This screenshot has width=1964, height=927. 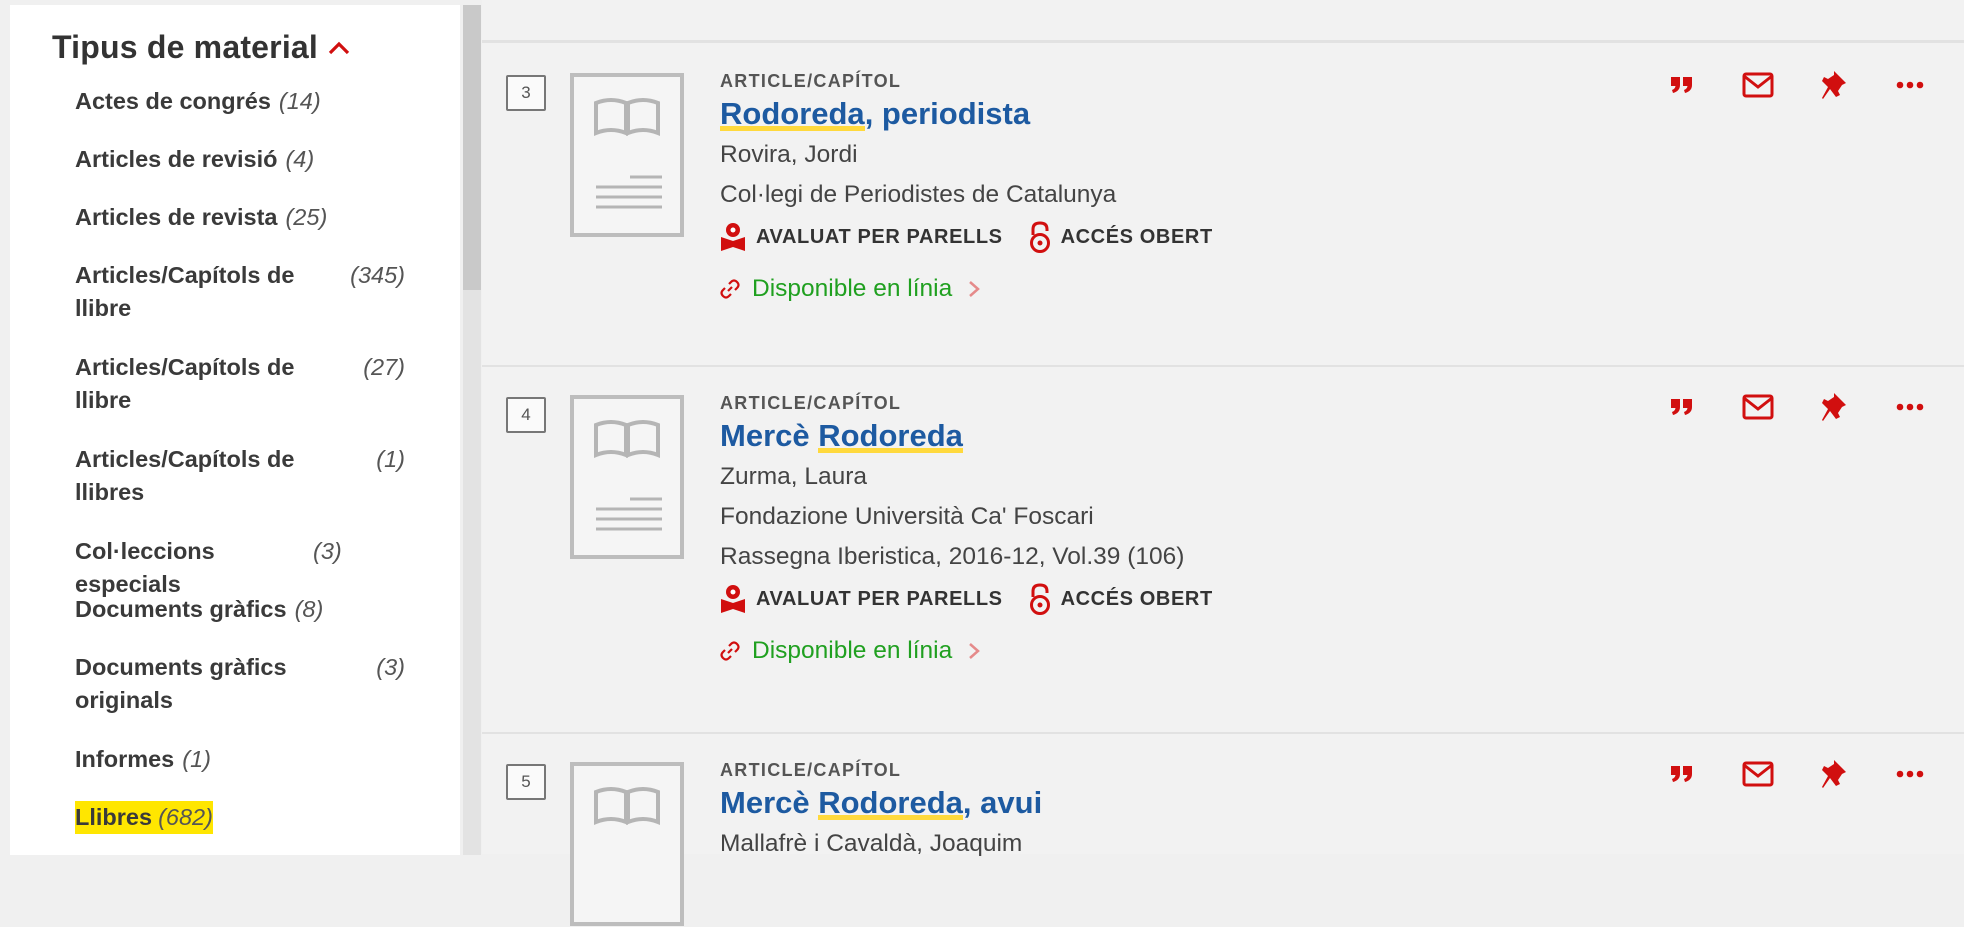 I want to click on facet-item: Documents gràfics (8), so click(x=240, y=609).